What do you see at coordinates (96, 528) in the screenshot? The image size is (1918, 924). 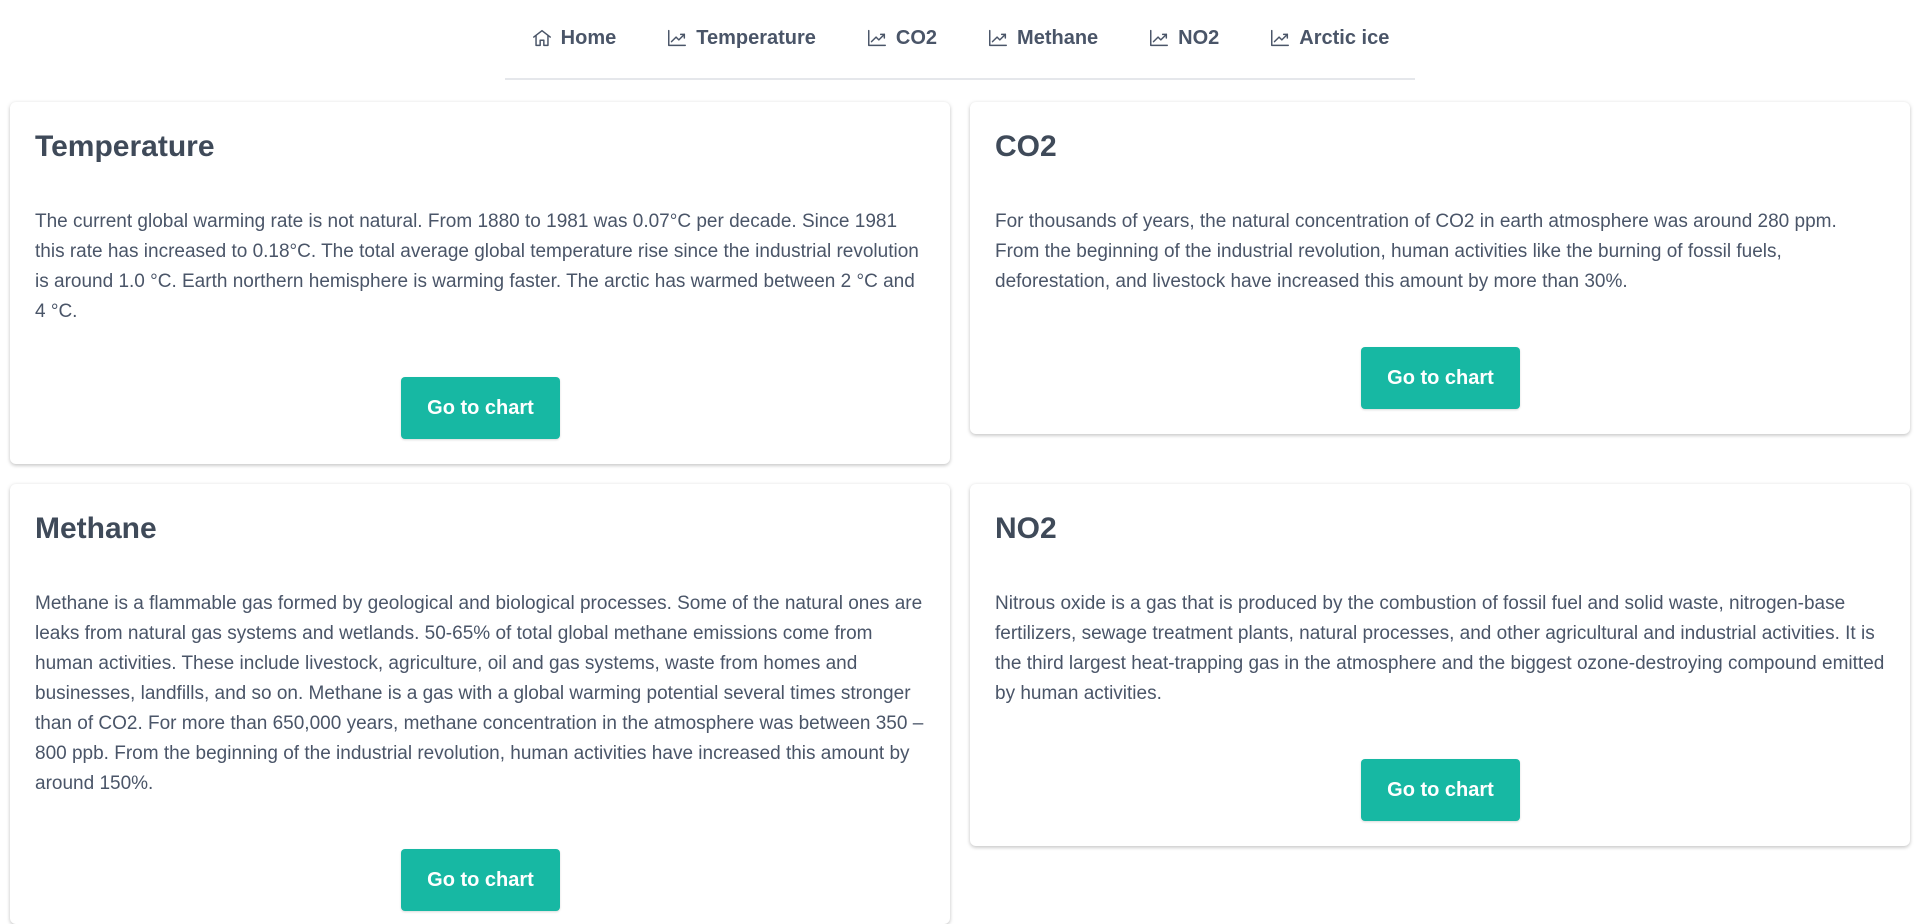 I see `card-title: Methane` at bounding box center [96, 528].